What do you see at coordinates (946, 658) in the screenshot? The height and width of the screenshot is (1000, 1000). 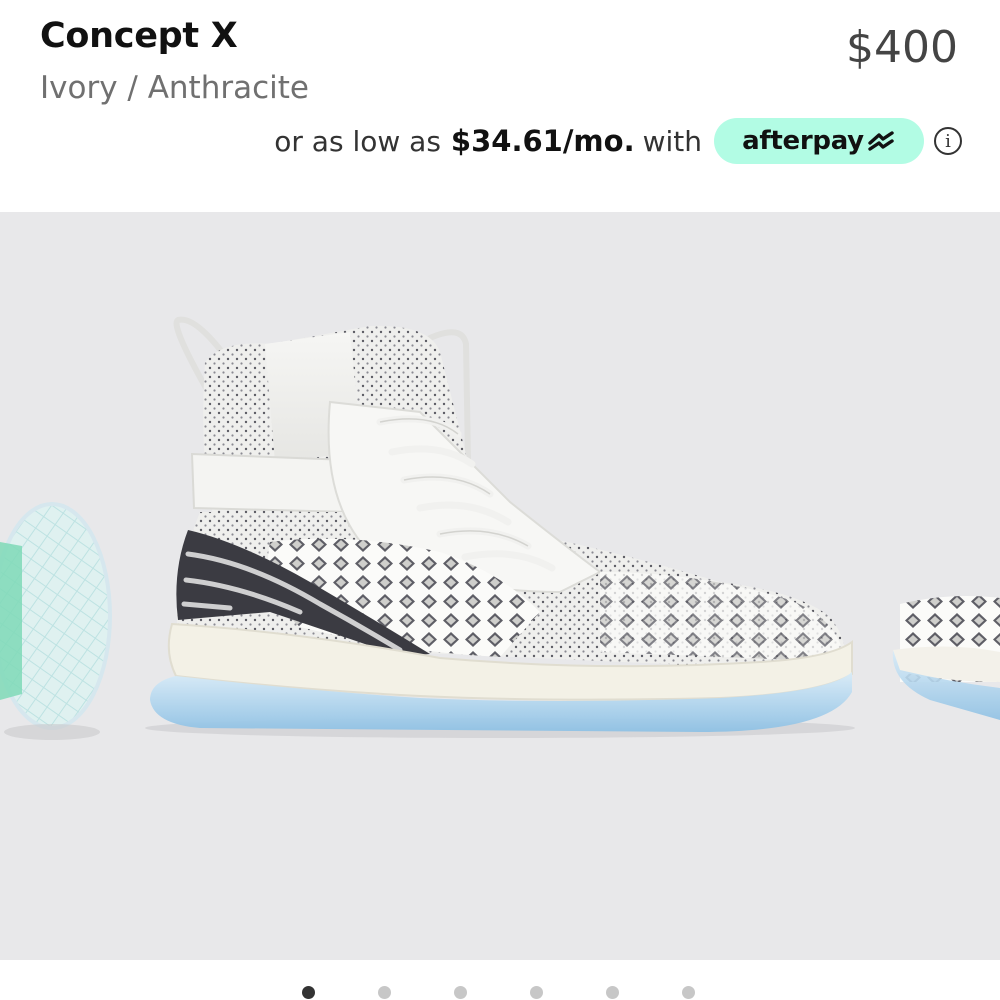 I see `right-partial-shoe` at bounding box center [946, 658].